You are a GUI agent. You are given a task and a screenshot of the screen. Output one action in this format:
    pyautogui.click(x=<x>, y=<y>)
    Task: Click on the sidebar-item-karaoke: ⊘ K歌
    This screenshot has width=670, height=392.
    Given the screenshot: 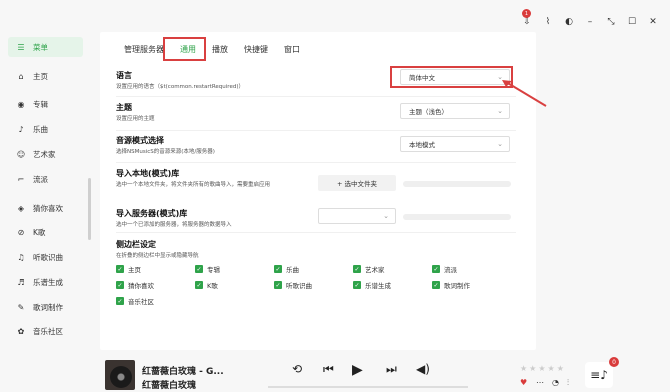 What is the action you would take?
    pyautogui.click(x=45, y=232)
    